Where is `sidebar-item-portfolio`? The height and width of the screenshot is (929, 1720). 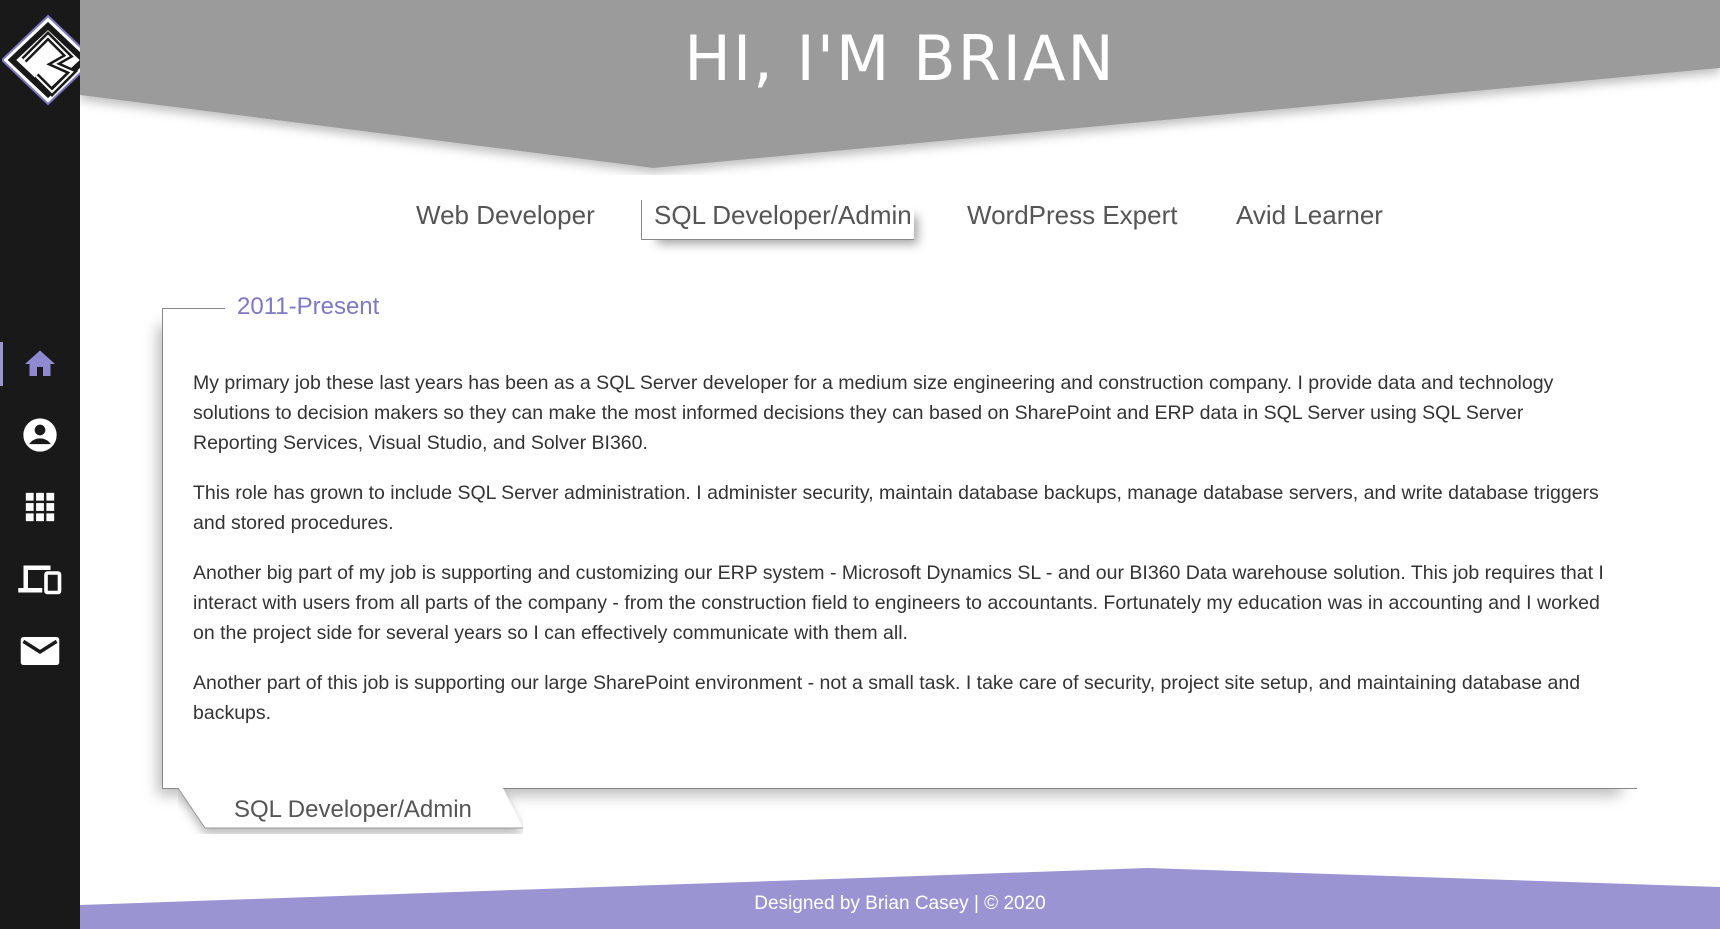
sidebar-item-portfolio is located at coordinates (40, 507).